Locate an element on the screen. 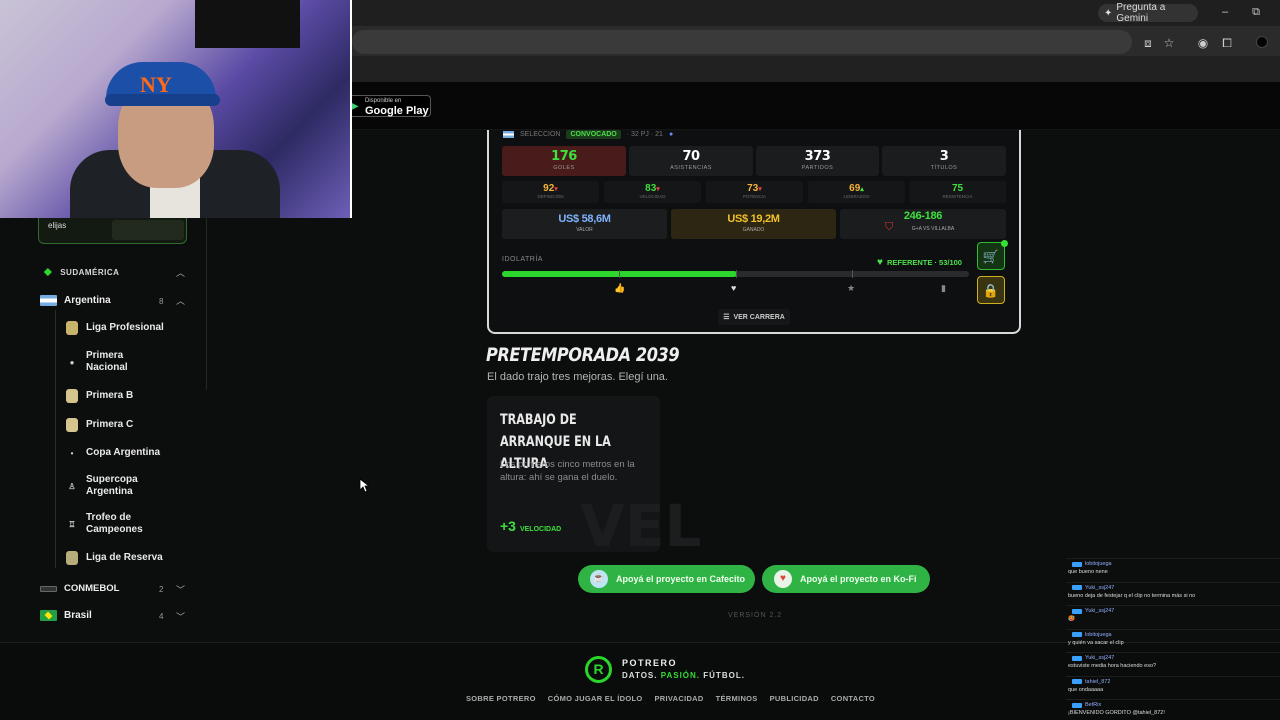  footer-link: CÓMO JUGAR EL ÍDOLO is located at coordinates (595, 698).